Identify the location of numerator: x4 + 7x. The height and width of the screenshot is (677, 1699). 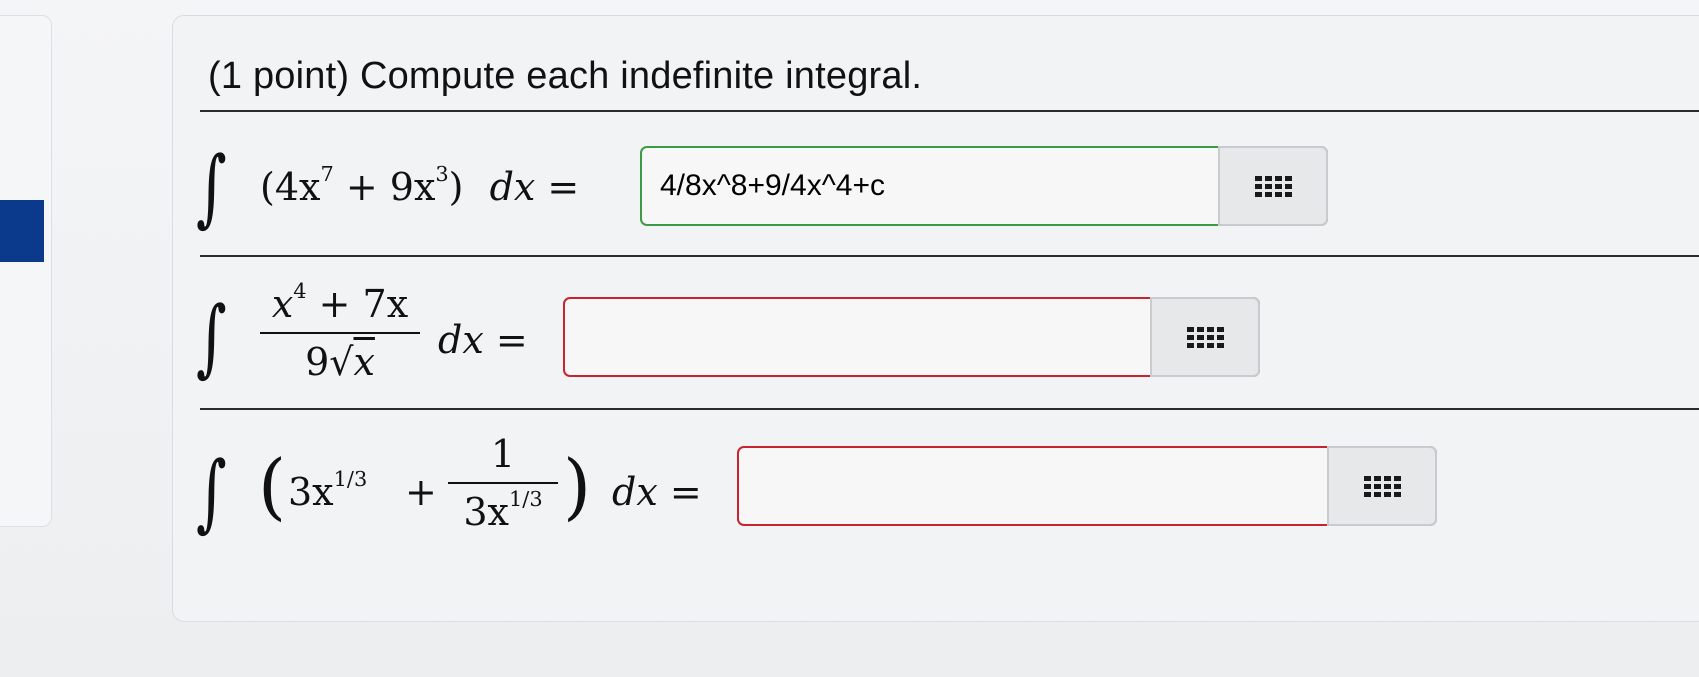
(340, 302).